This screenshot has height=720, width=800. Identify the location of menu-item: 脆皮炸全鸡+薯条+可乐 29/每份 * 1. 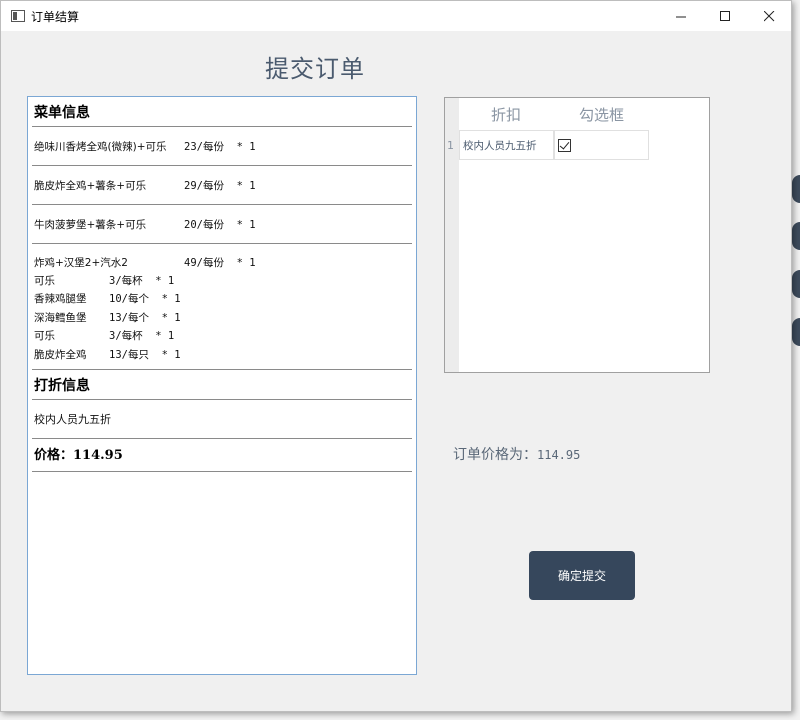
(222, 185).